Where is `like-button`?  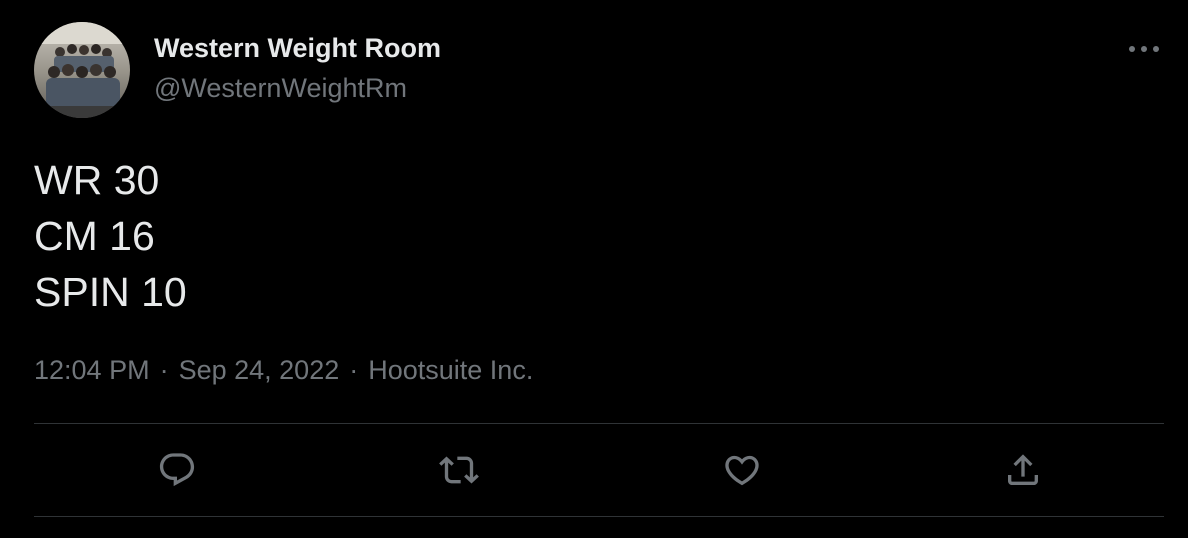
like-button is located at coordinates (742, 470).